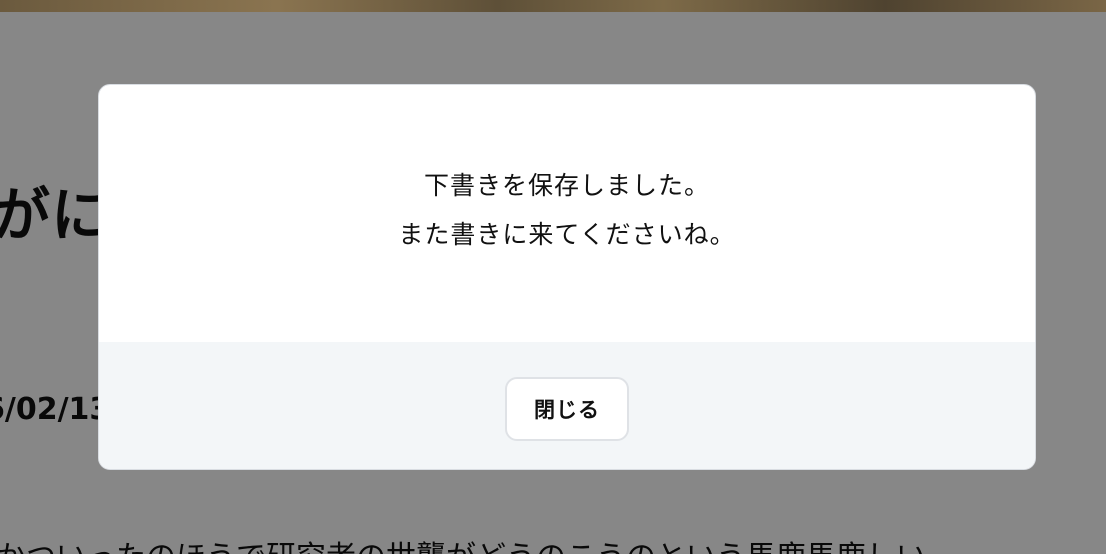  What do you see at coordinates (567, 234) in the screenshot?
I see `dialog-message-line-2: また書きに来てくださいね。` at bounding box center [567, 234].